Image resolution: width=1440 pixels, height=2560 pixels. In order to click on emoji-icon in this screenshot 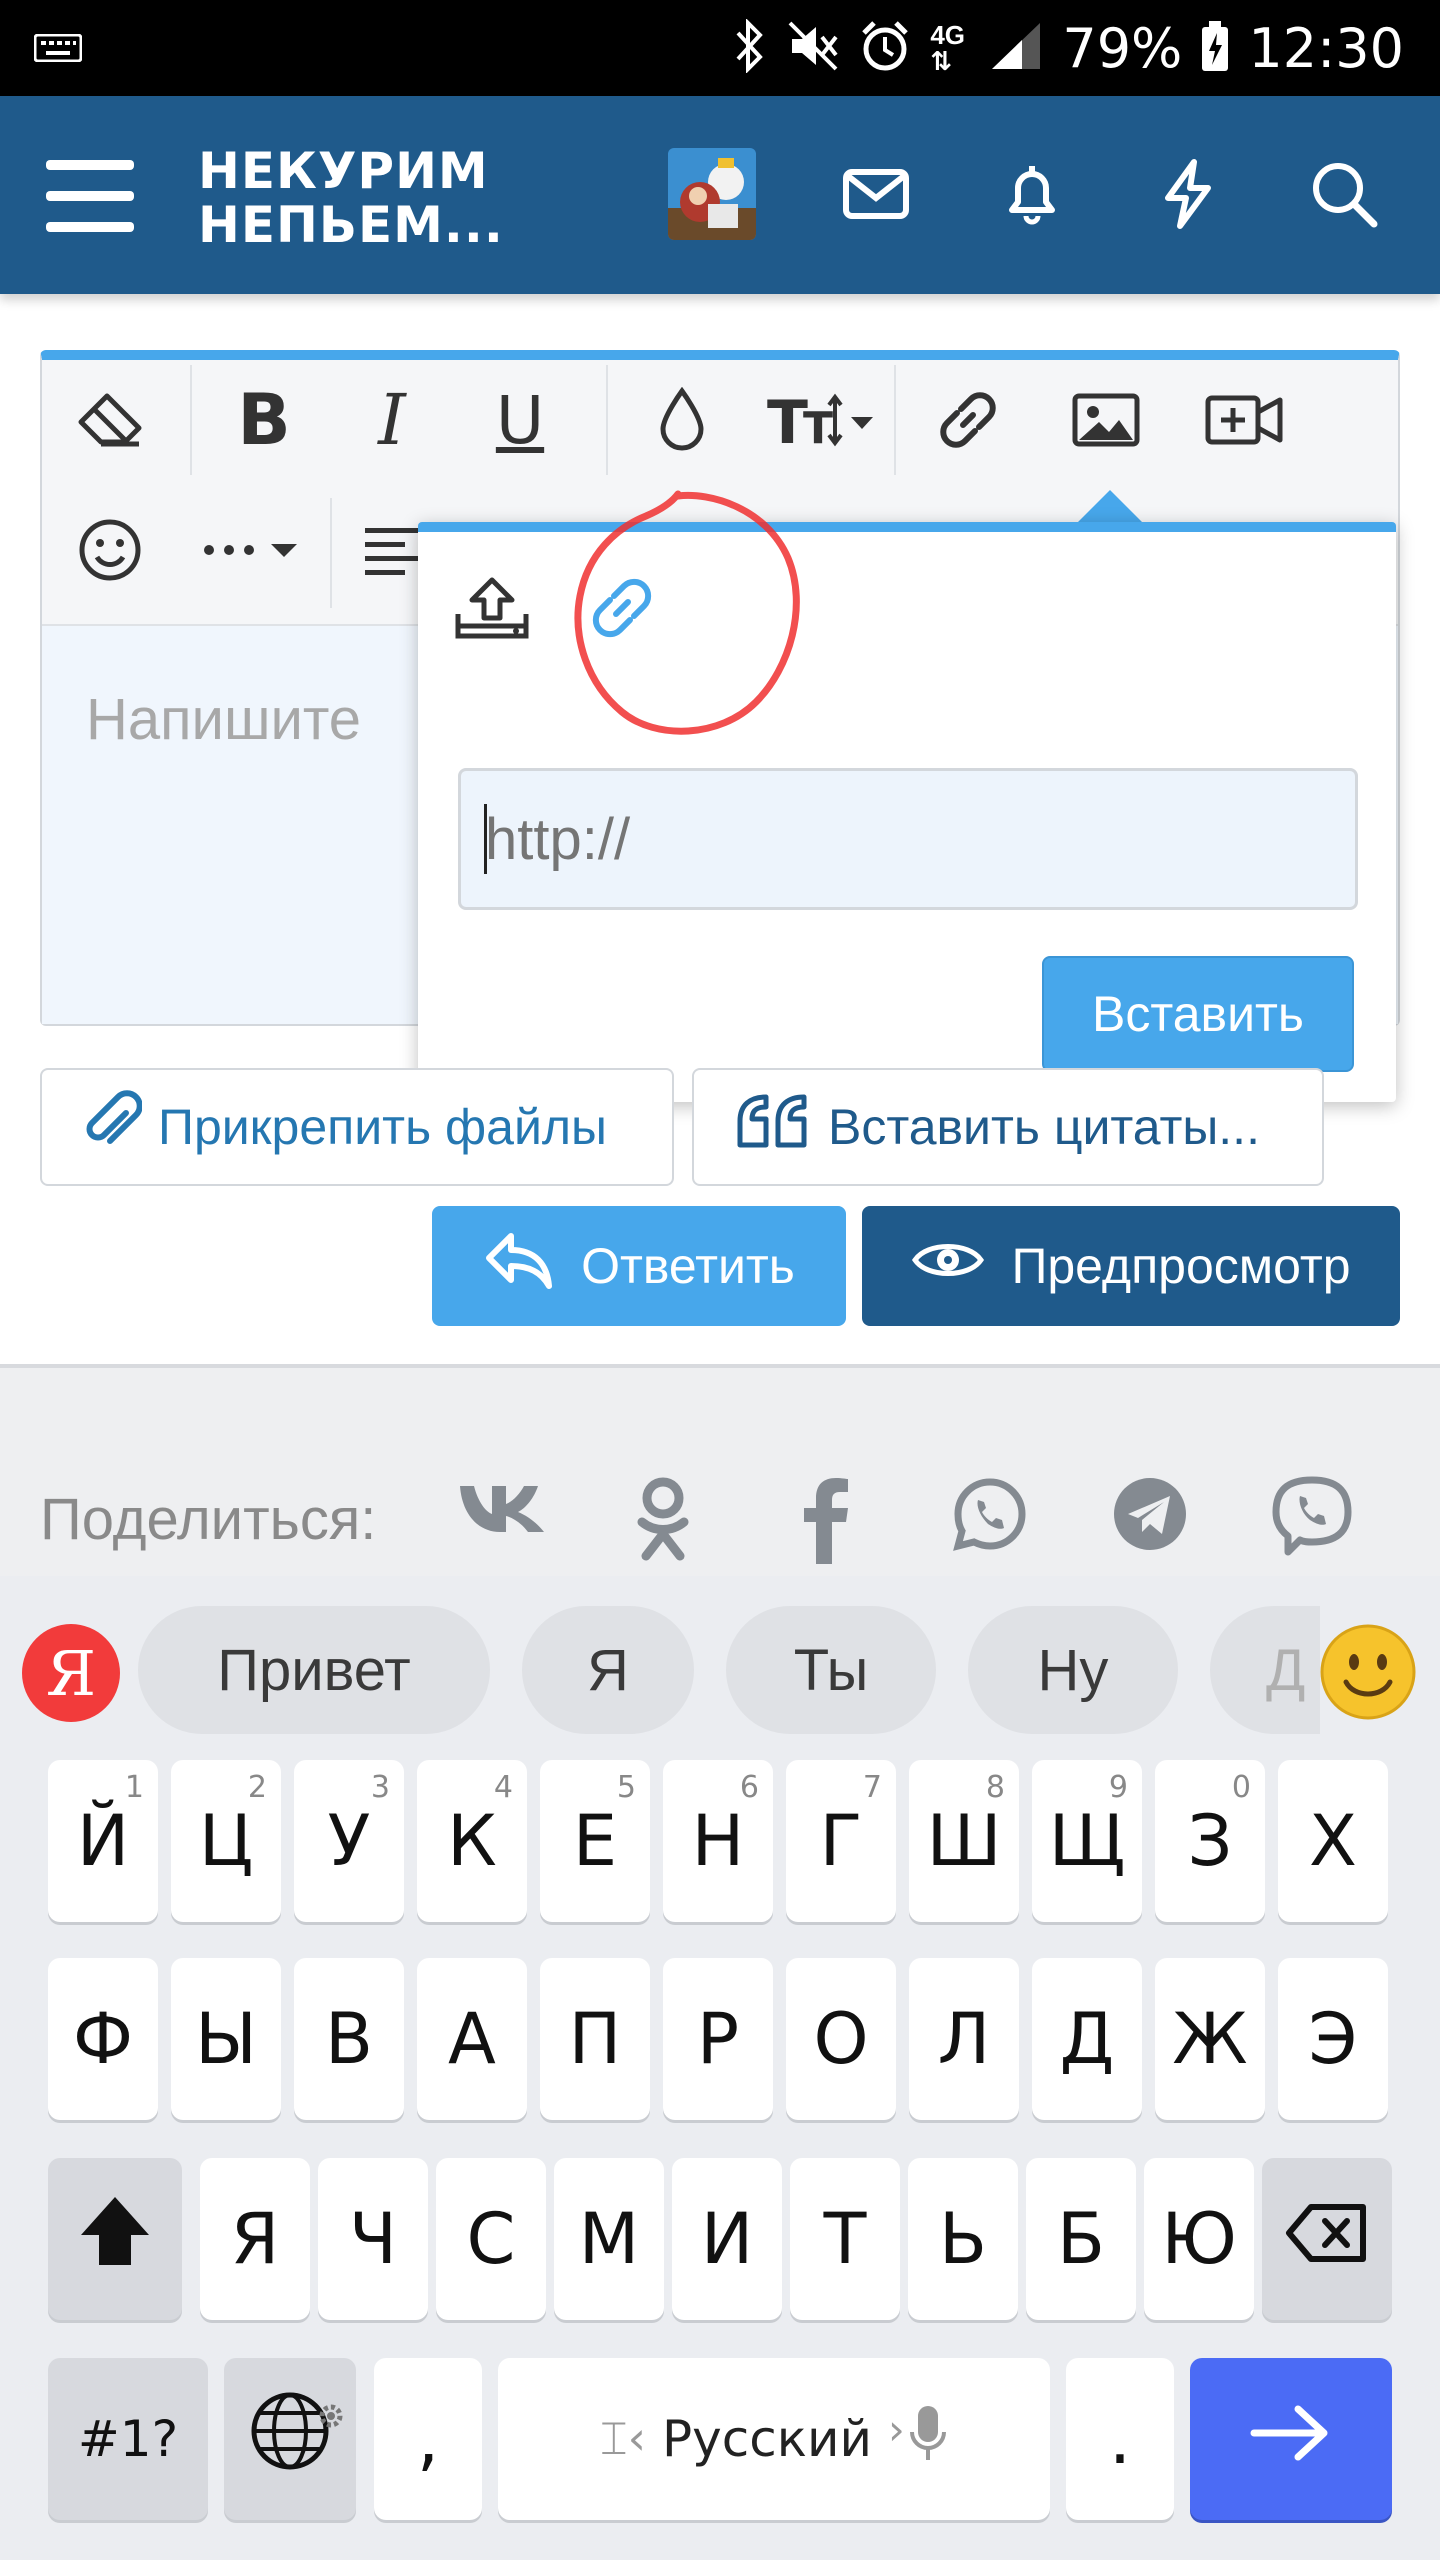, I will do `click(1368, 1674)`.